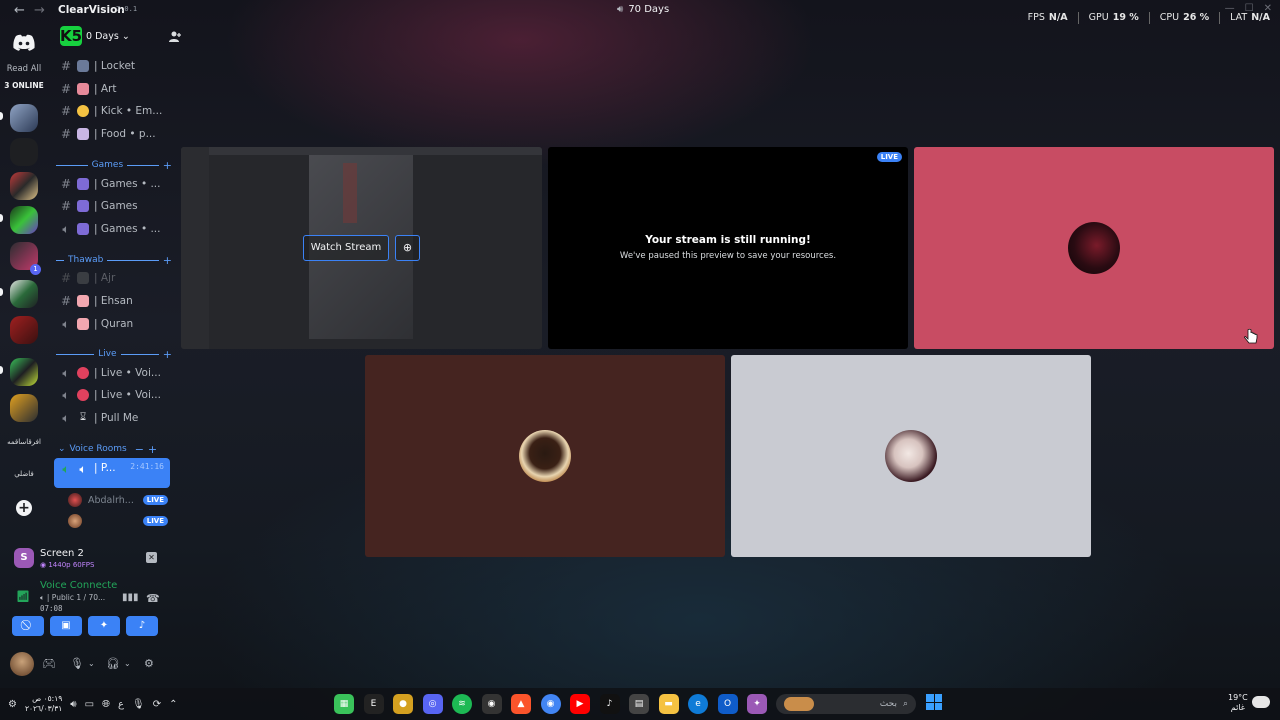 The image size is (1280, 720). What do you see at coordinates (114, 165) in the screenshot?
I see `category-games: Games +` at bounding box center [114, 165].